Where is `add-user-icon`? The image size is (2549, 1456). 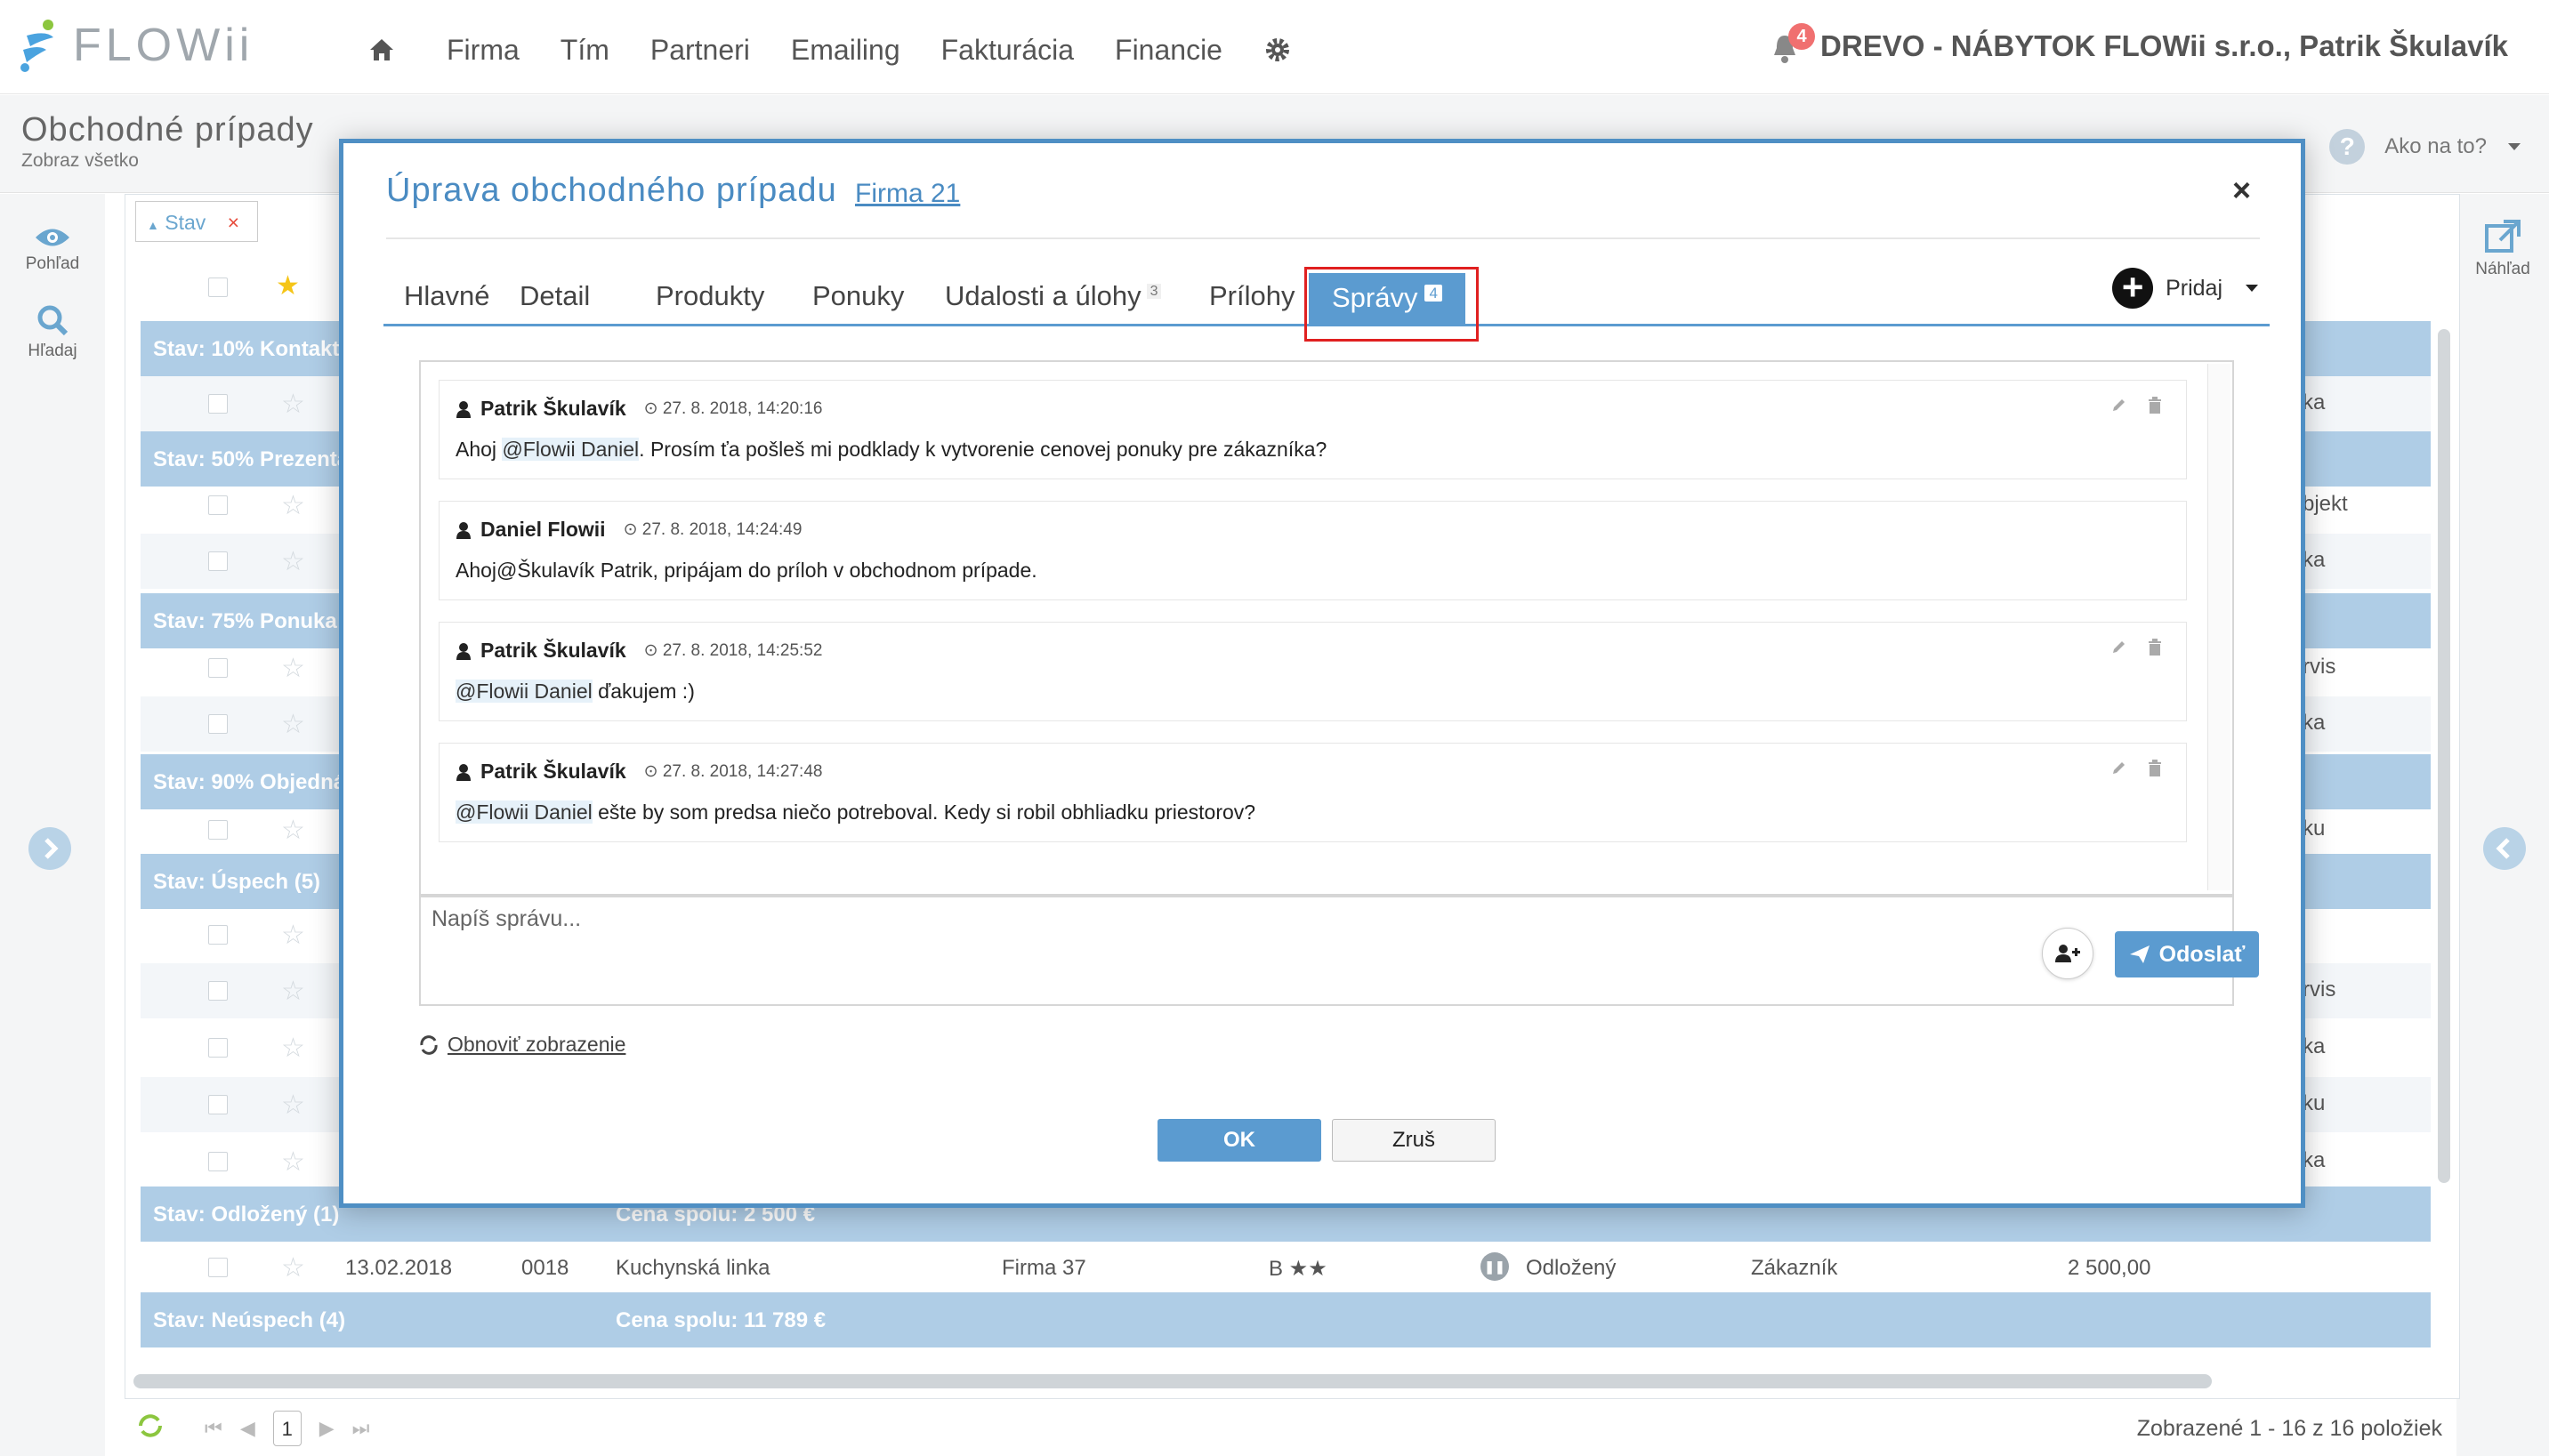 add-user-icon is located at coordinates (2067, 953).